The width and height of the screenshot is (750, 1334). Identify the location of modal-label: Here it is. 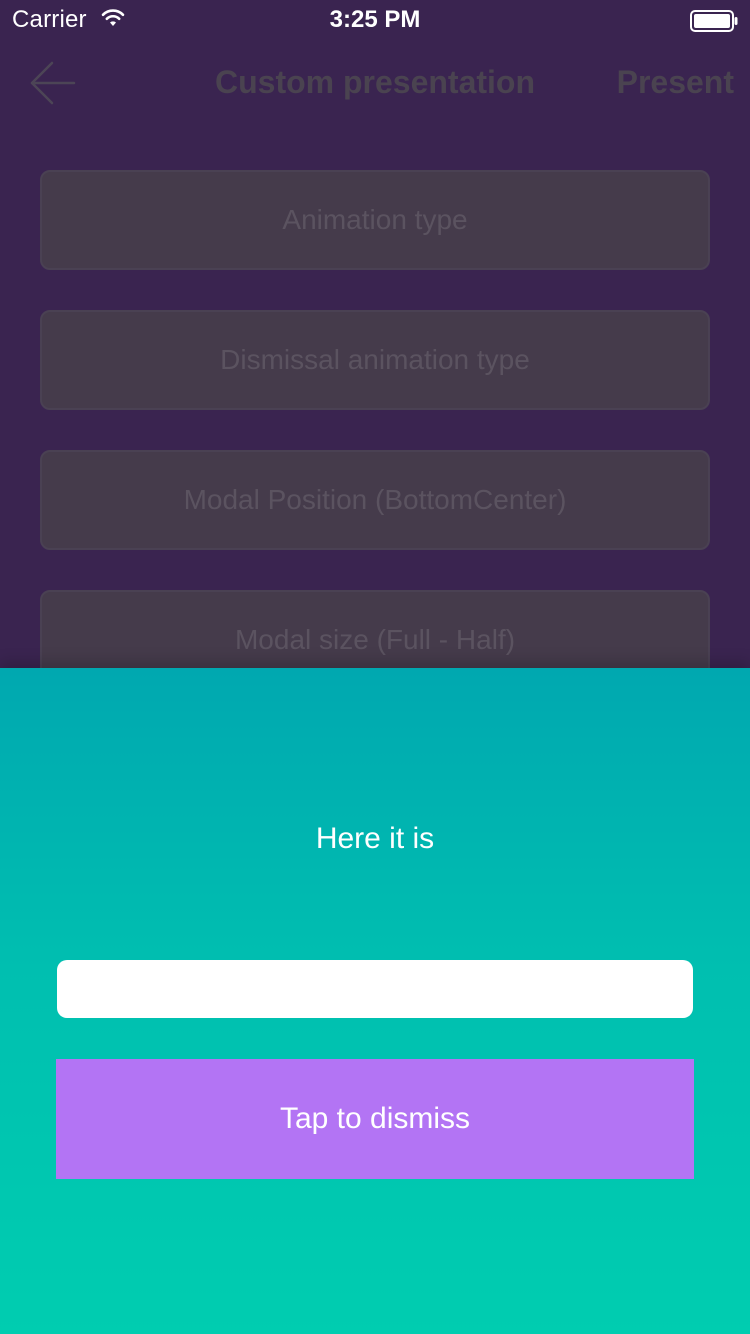
(375, 838).